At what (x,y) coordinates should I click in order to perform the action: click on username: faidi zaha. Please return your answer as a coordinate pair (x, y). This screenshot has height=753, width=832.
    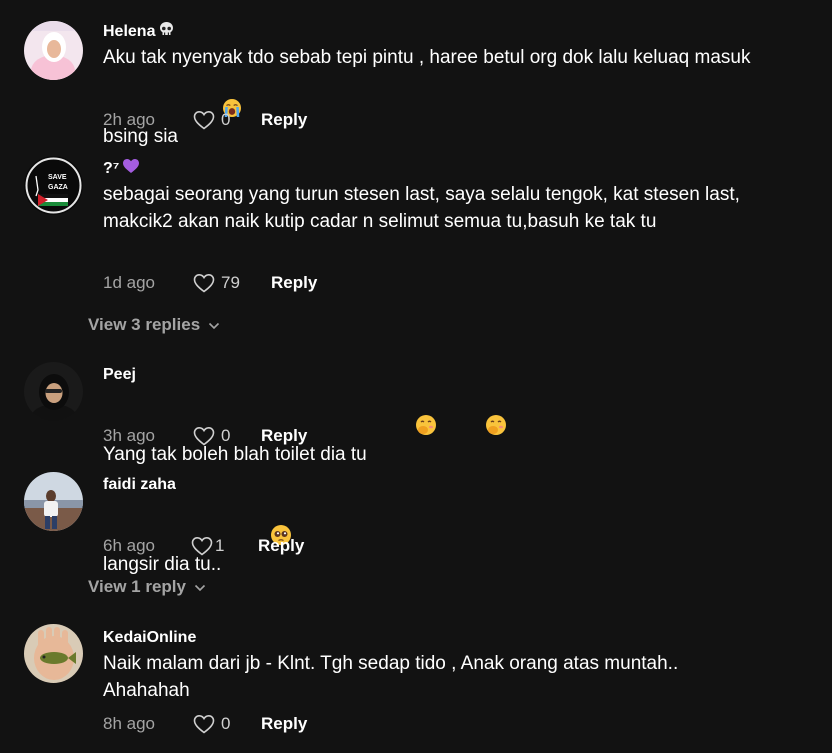
    Looking at the image, I should click on (432, 485).